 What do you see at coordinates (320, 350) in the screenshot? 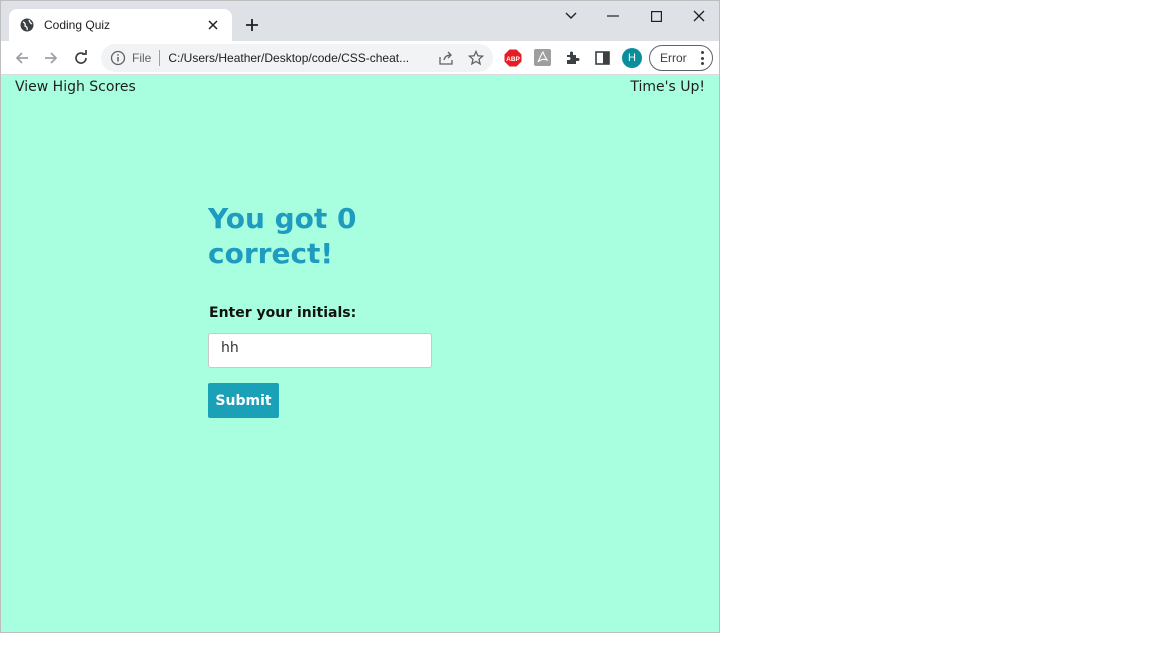
I see `initials-input` at bounding box center [320, 350].